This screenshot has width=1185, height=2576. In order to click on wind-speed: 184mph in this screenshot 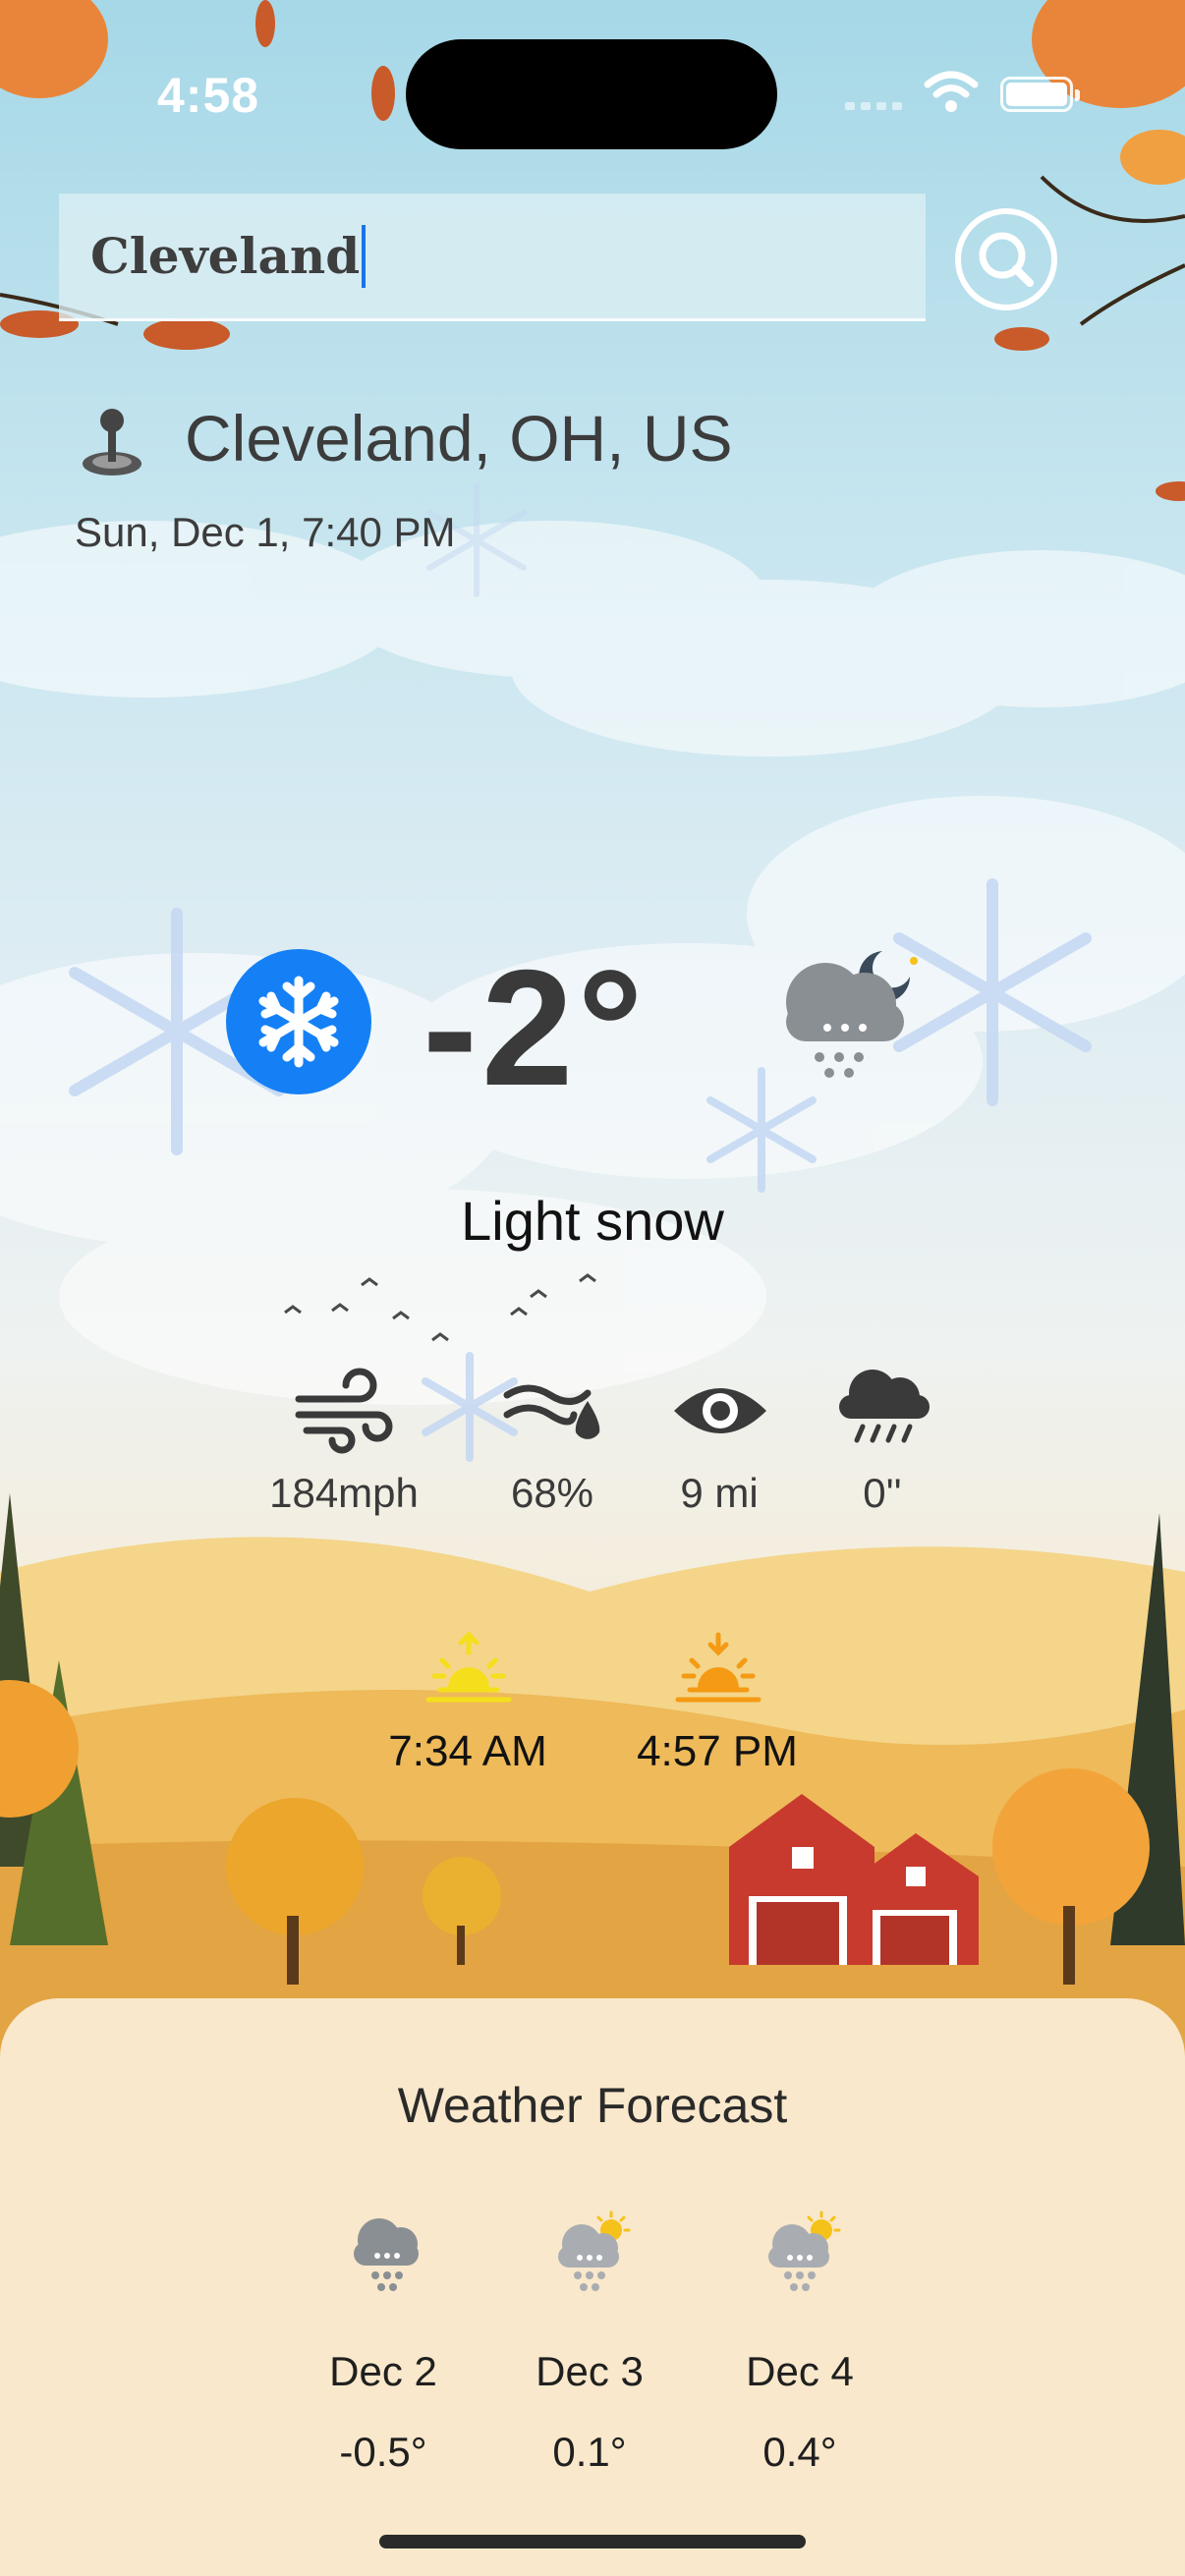, I will do `click(344, 1493)`.